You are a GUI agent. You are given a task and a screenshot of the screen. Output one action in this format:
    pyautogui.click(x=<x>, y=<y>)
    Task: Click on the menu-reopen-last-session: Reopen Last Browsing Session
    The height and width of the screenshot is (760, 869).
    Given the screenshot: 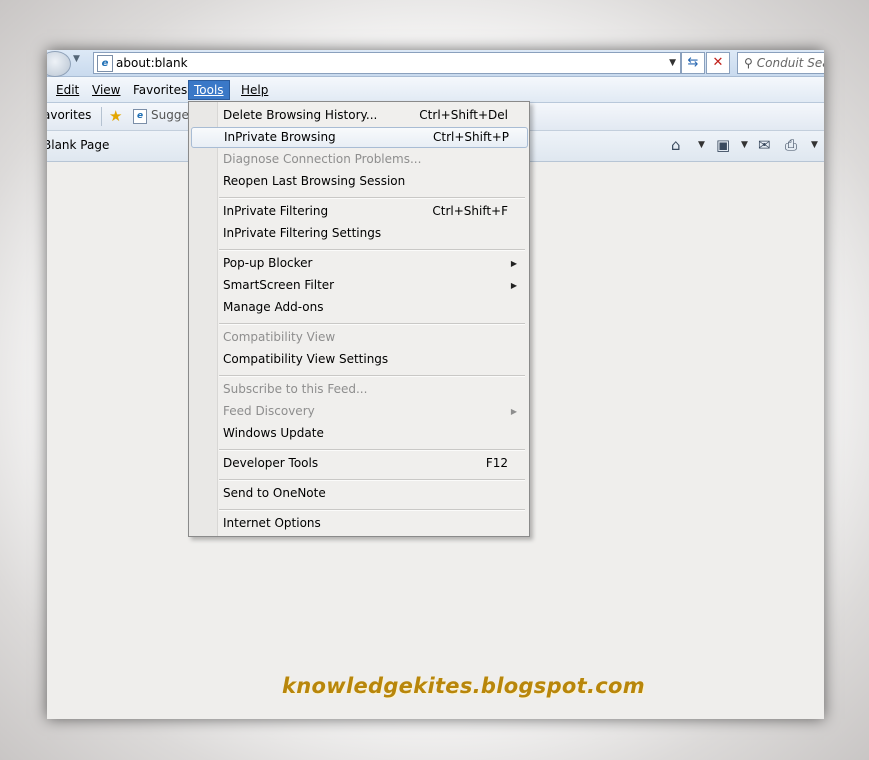 What is the action you would take?
    pyautogui.click(x=358, y=181)
    